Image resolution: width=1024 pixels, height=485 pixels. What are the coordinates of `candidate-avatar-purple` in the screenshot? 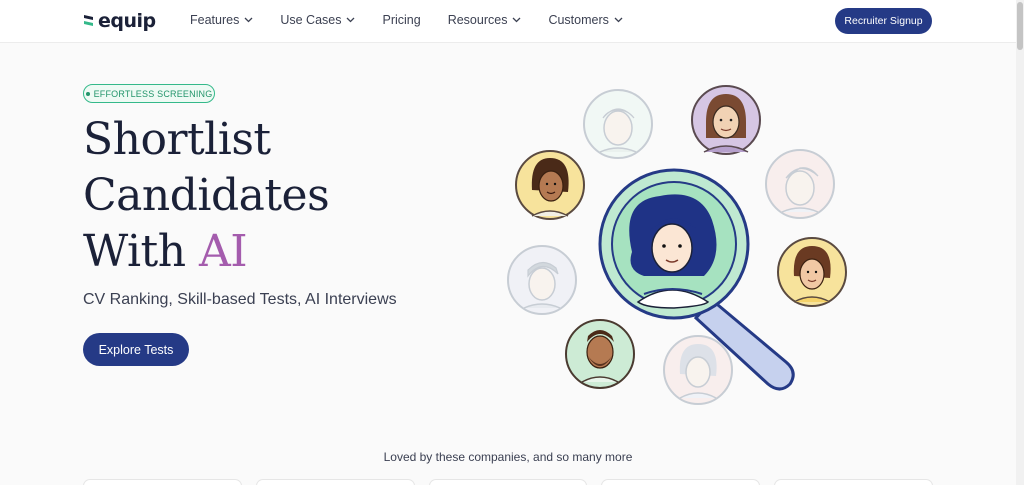 It's located at (726, 120).